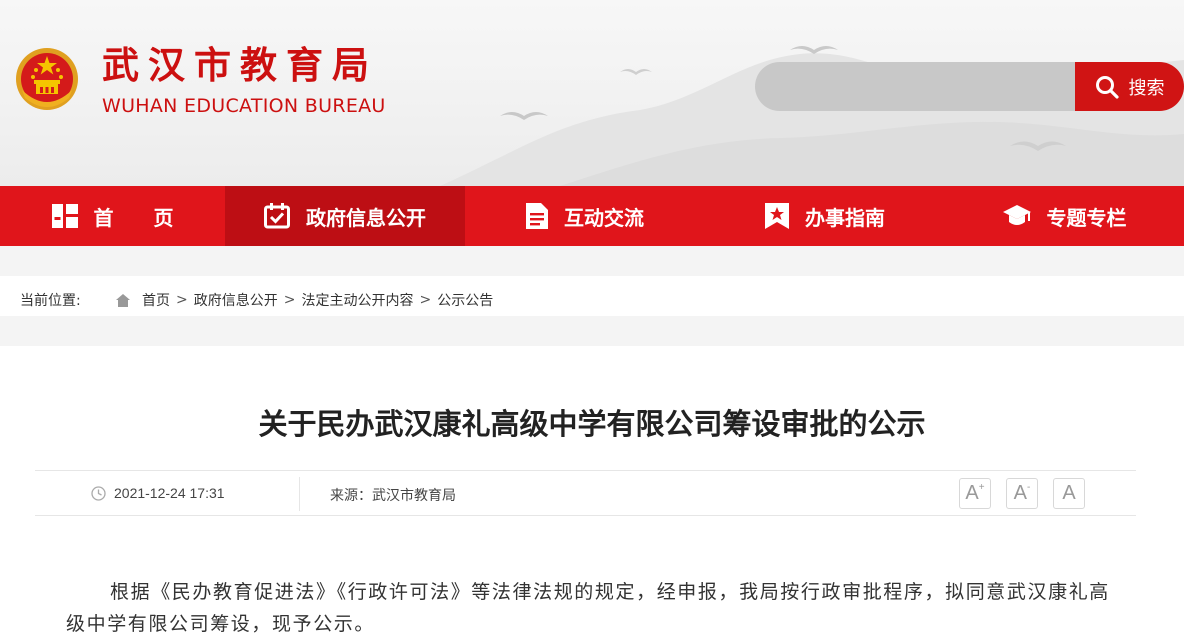 This screenshot has height=642, width=1184. Describe the element at coordinates (299, 494) in the screenshot. I see `meta-divider` at that location.